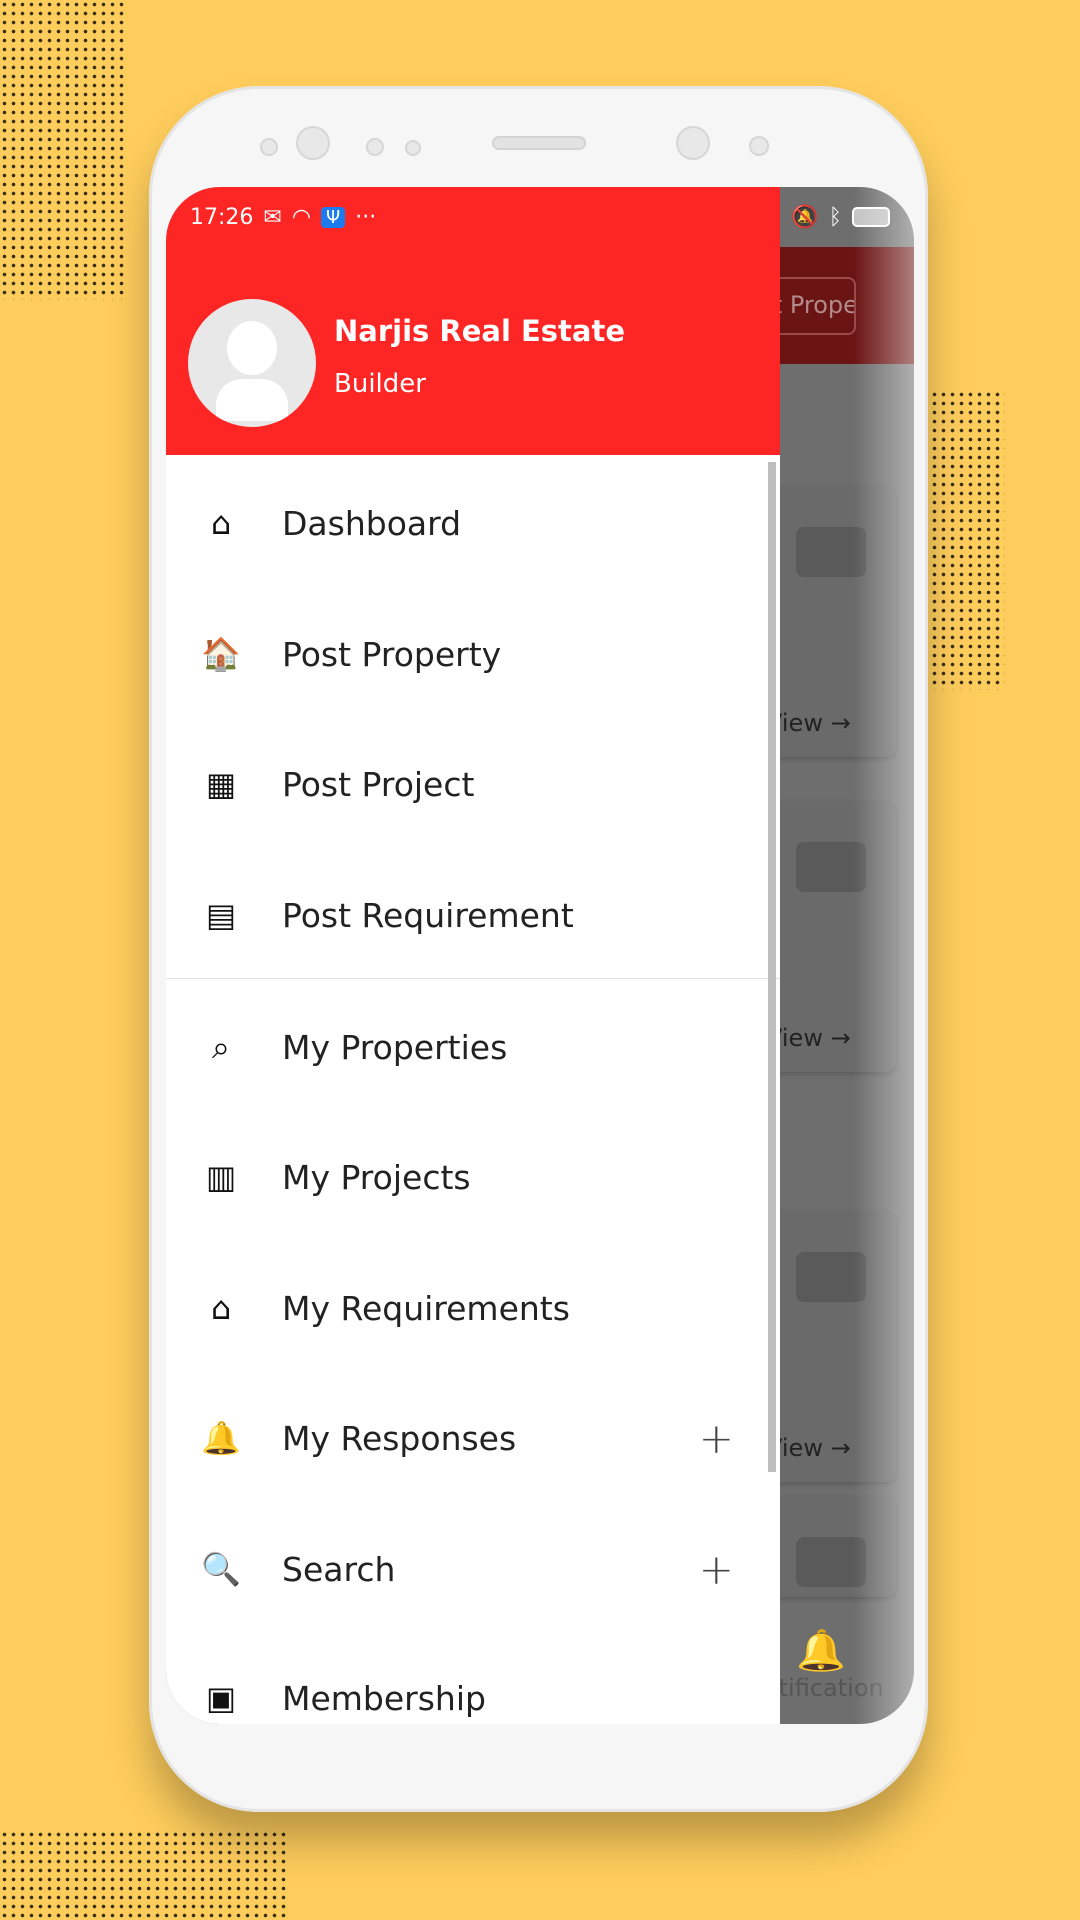  Describe the element at coordinates (221, 915) in the screenshot. I see `building-search-icon: ▤` at that location.